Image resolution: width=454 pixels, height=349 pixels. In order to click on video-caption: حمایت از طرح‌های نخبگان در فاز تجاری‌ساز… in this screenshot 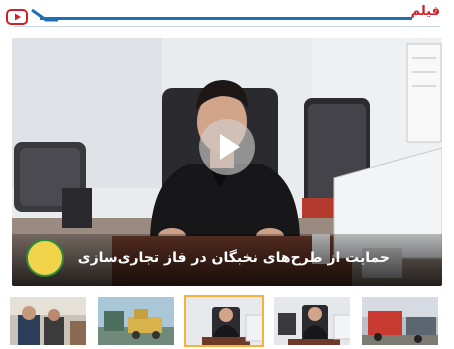, I will do `click(234, 258)`.